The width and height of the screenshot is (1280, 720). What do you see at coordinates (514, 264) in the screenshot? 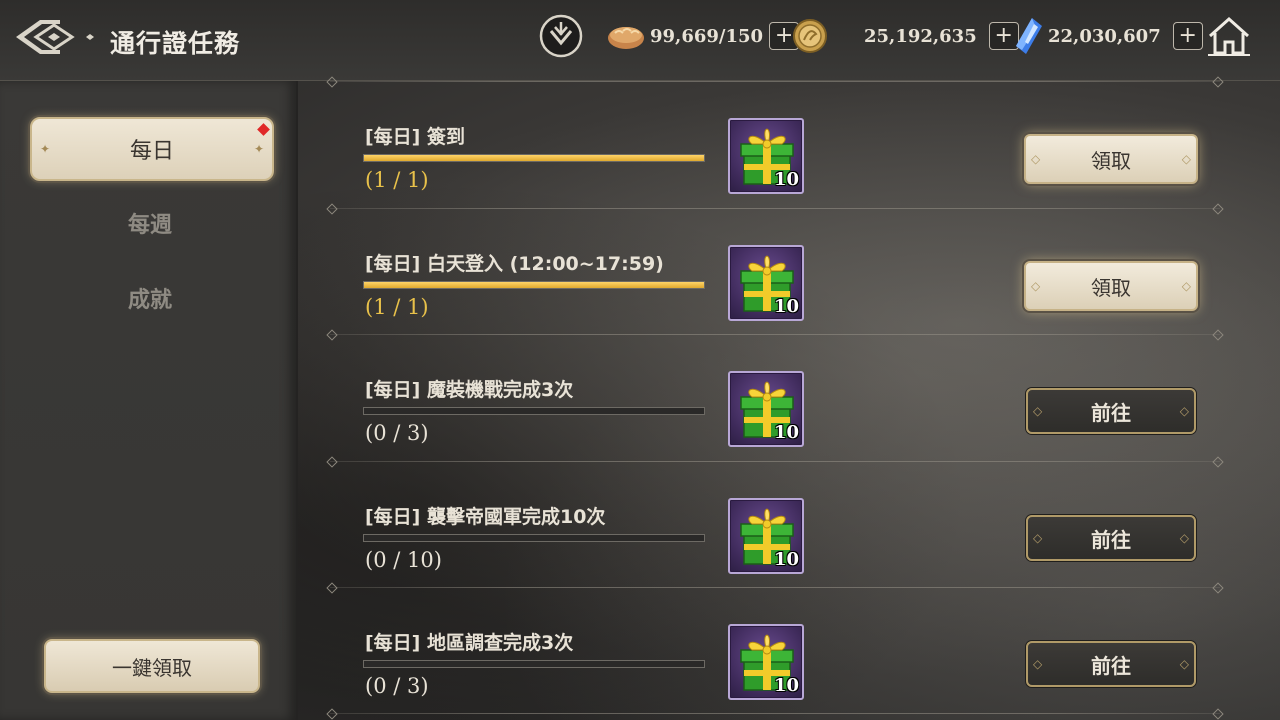
I see `quest-title: [每日] 白天登入 (12:00~17:59)` at bounding box center [514, 264].